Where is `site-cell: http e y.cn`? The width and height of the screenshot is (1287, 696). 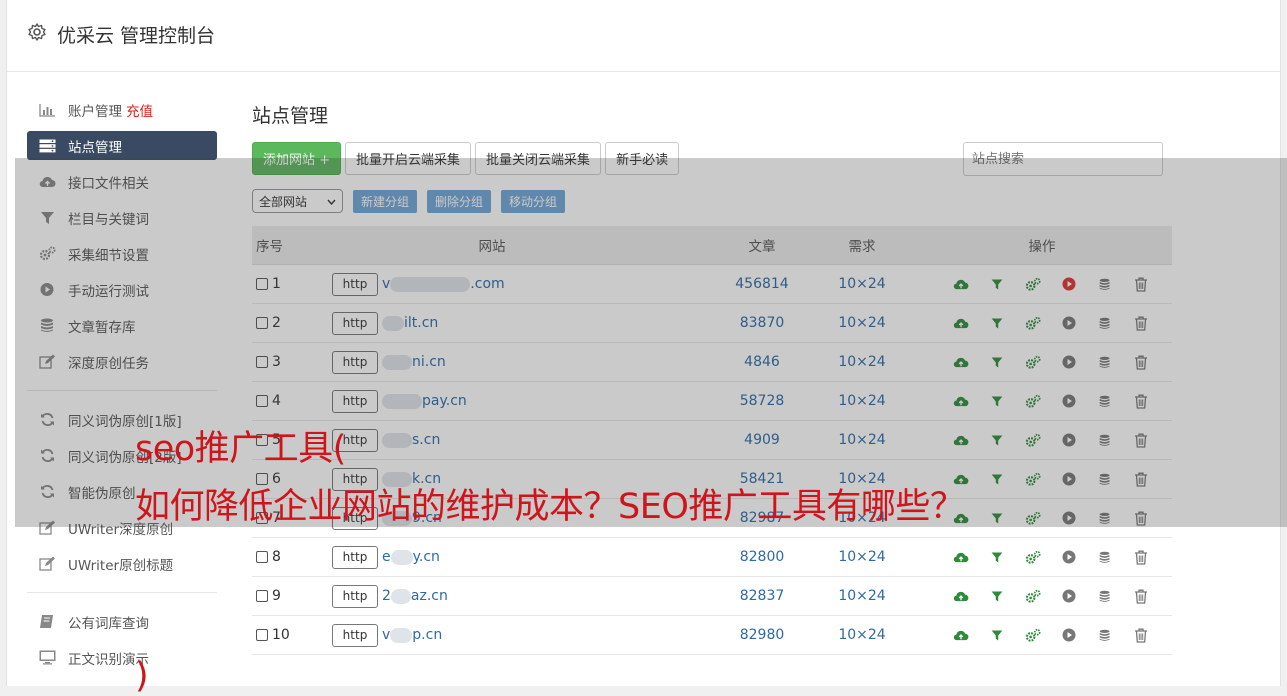
site-cell: http e y.cn is located at coordinates (522, 557).